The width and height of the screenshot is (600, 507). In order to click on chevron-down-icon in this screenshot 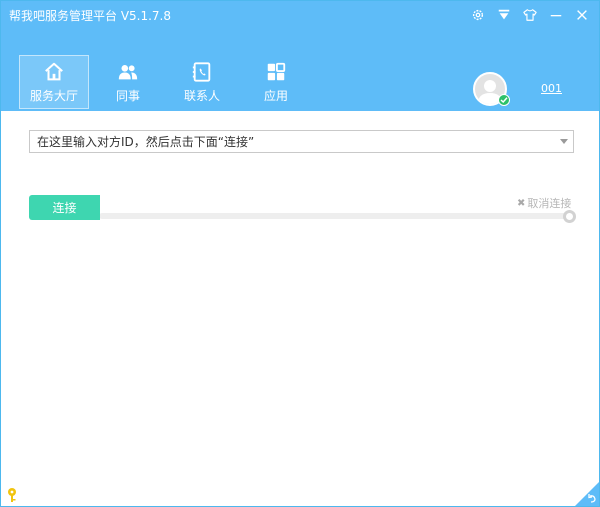, I will do `click(564, 142)`.